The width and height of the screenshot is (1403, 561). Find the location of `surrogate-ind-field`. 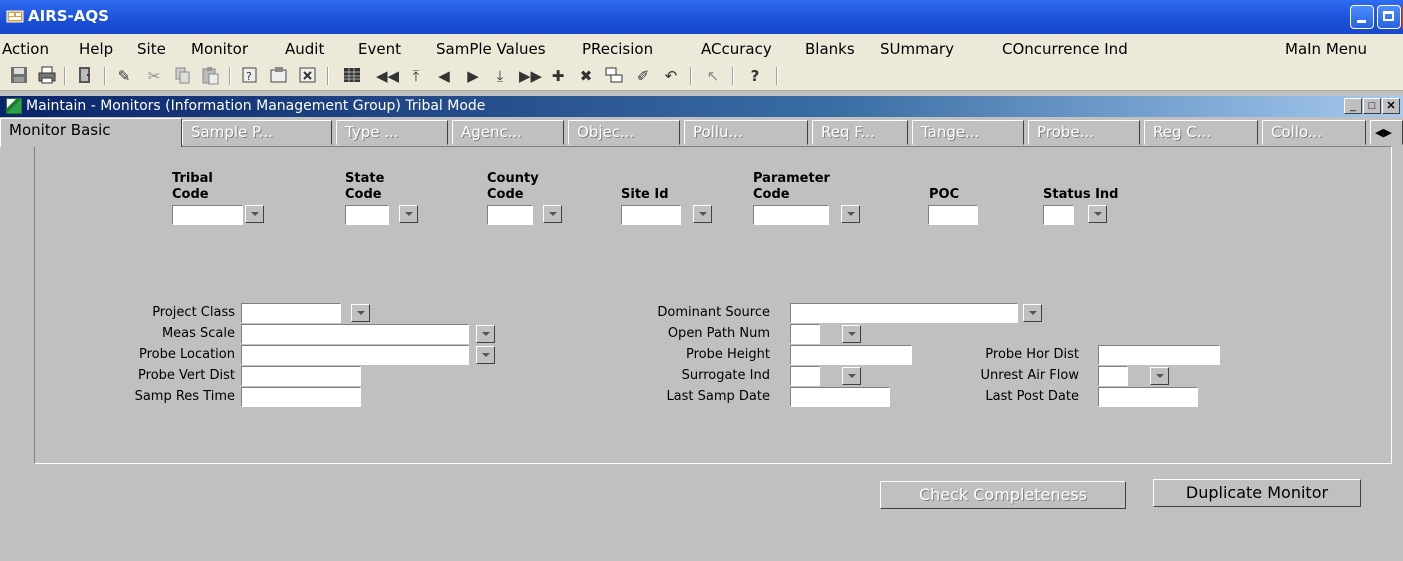

surrogate-ind-field is located at coordinates (805, 376).